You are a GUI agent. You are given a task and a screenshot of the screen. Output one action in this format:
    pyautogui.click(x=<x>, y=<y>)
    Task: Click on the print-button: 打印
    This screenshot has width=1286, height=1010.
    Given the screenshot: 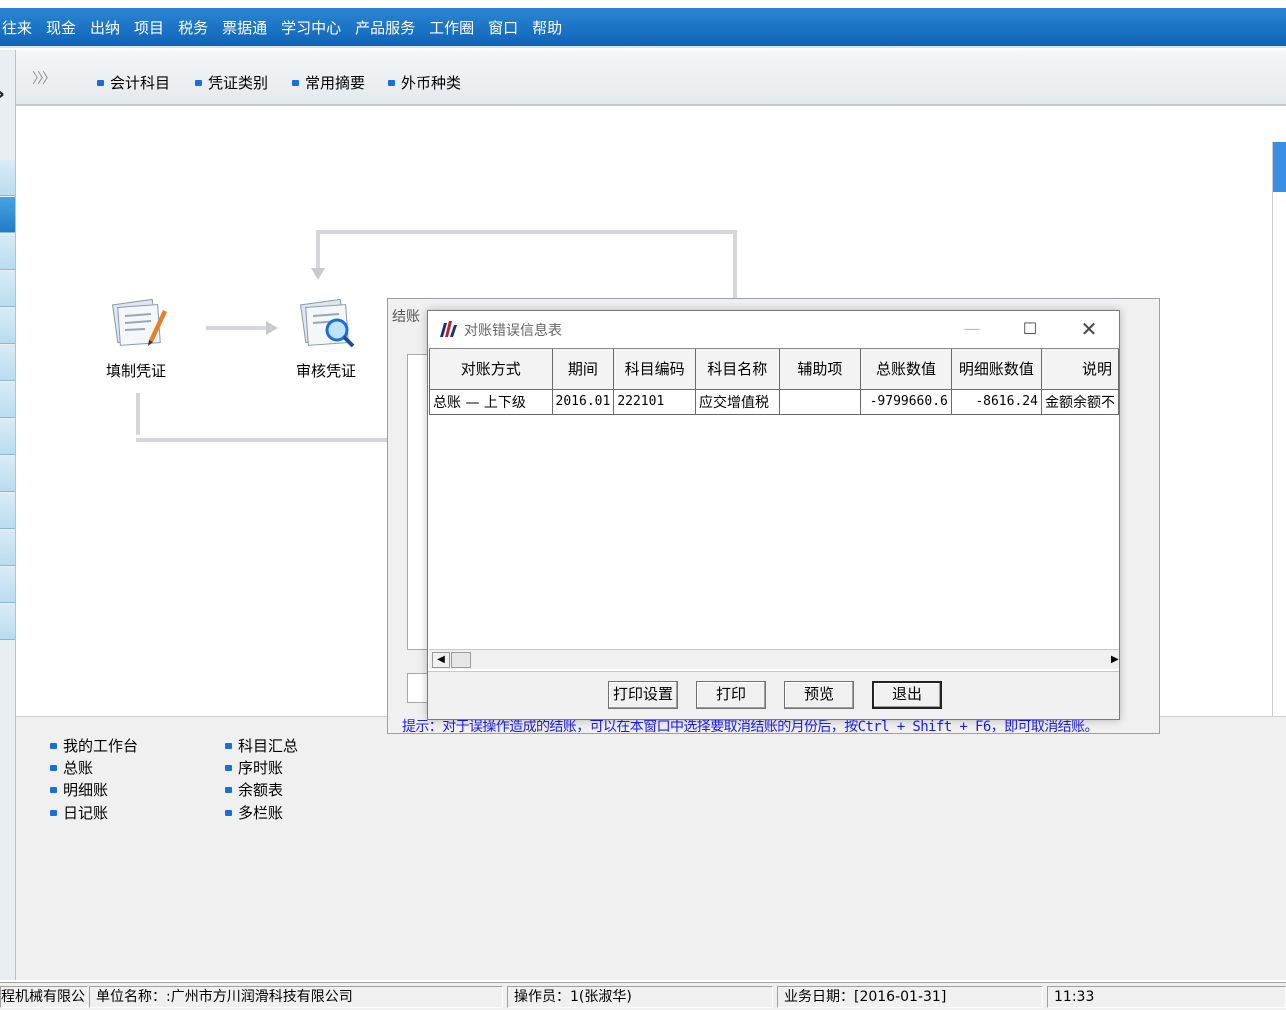 What is the action you would take?
    pyautogui.click(x=731, y=695)
    